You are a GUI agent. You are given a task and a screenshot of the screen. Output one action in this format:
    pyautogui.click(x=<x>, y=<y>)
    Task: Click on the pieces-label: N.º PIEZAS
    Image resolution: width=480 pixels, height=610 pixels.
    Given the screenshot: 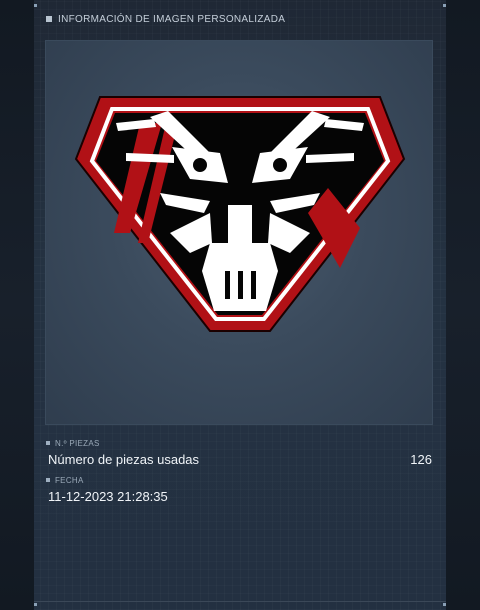 What is the action you would take?
    pyautogui.click(x=77, y=443)
    